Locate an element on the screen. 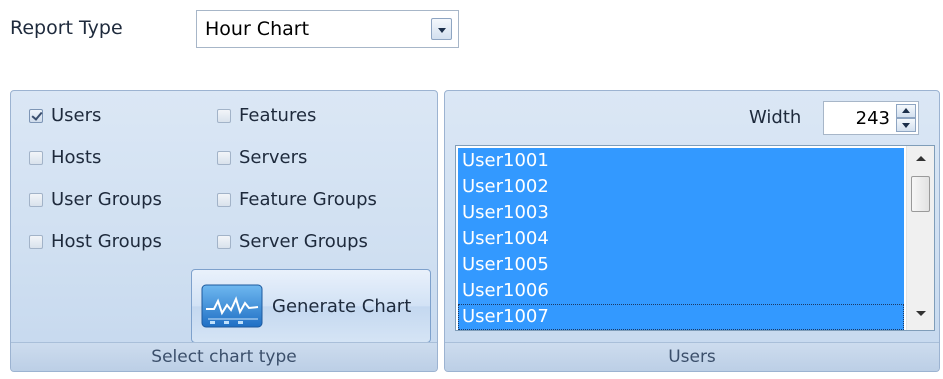  line-chart-icon is located at coordinates (232, 306).